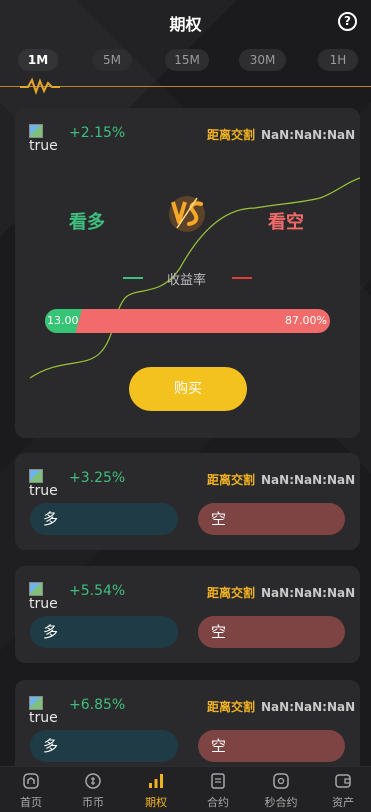 The height and width of the screenshot is (812, 371). Describe the element at coordinates (31, 802) in the screenshot. I see `nav-home-label: 首页` at that location.